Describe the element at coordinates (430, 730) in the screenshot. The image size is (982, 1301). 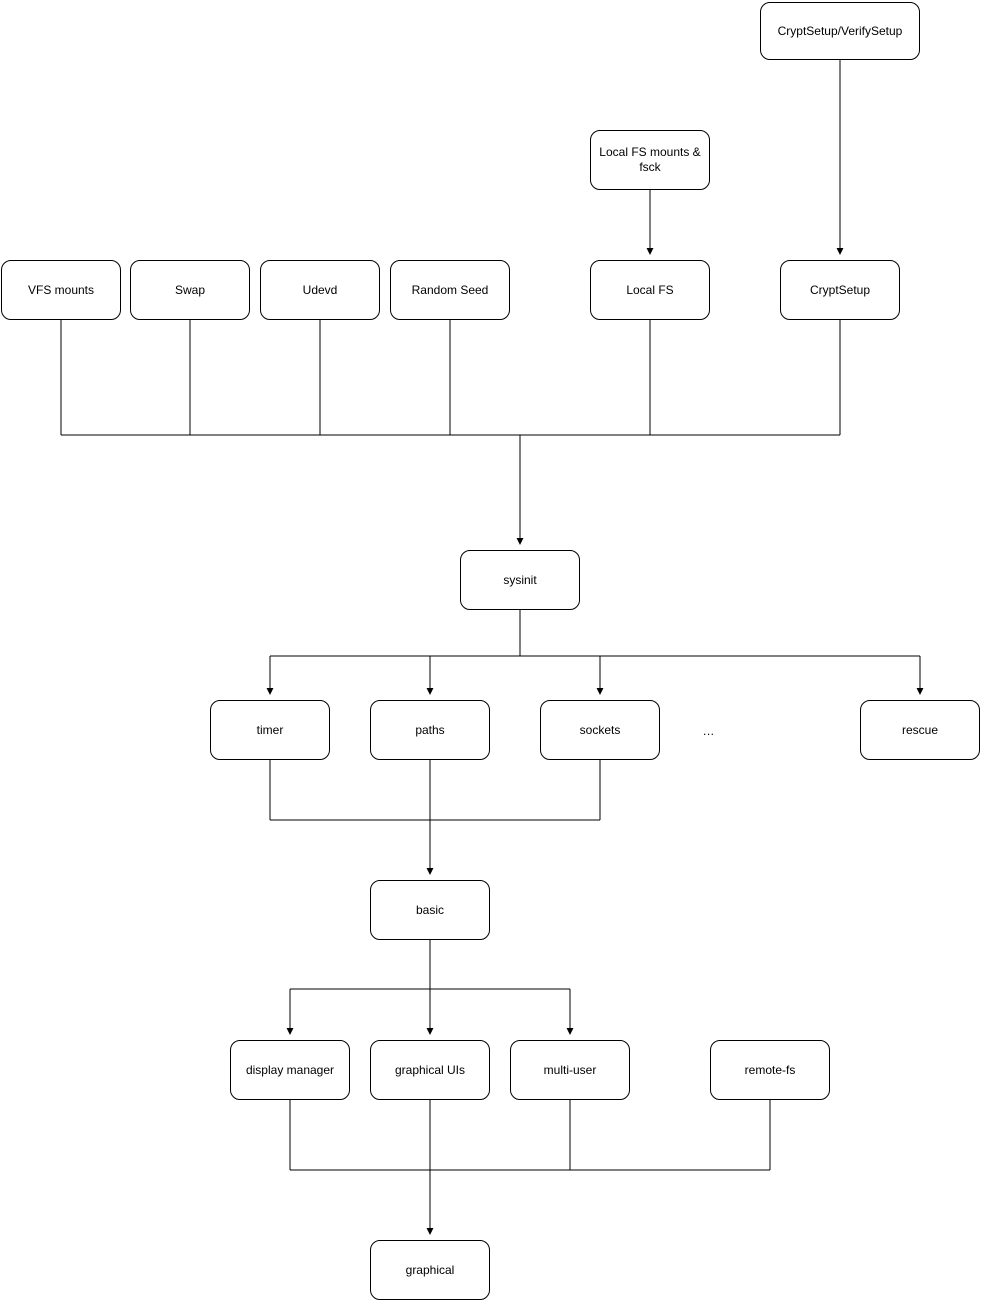
I see `node-paths: paths` at that location.